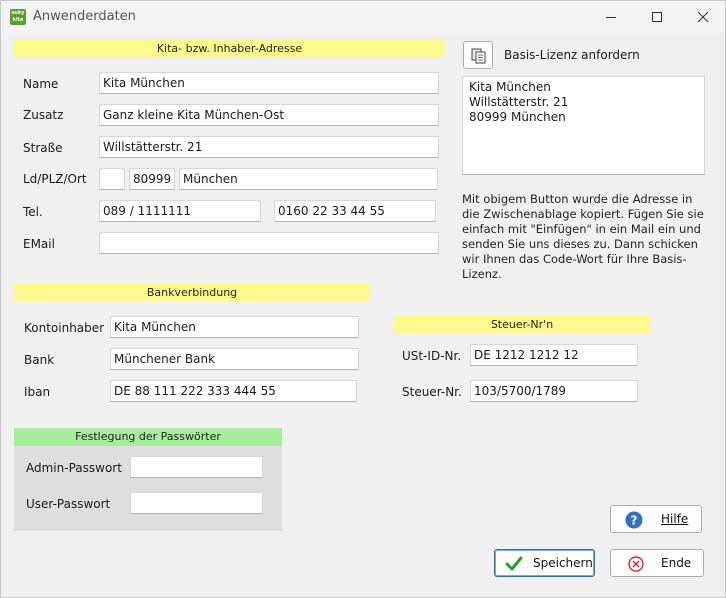 This screenshot has width=726, height=598. I want to click on maximize-icon, so click(657, 17).